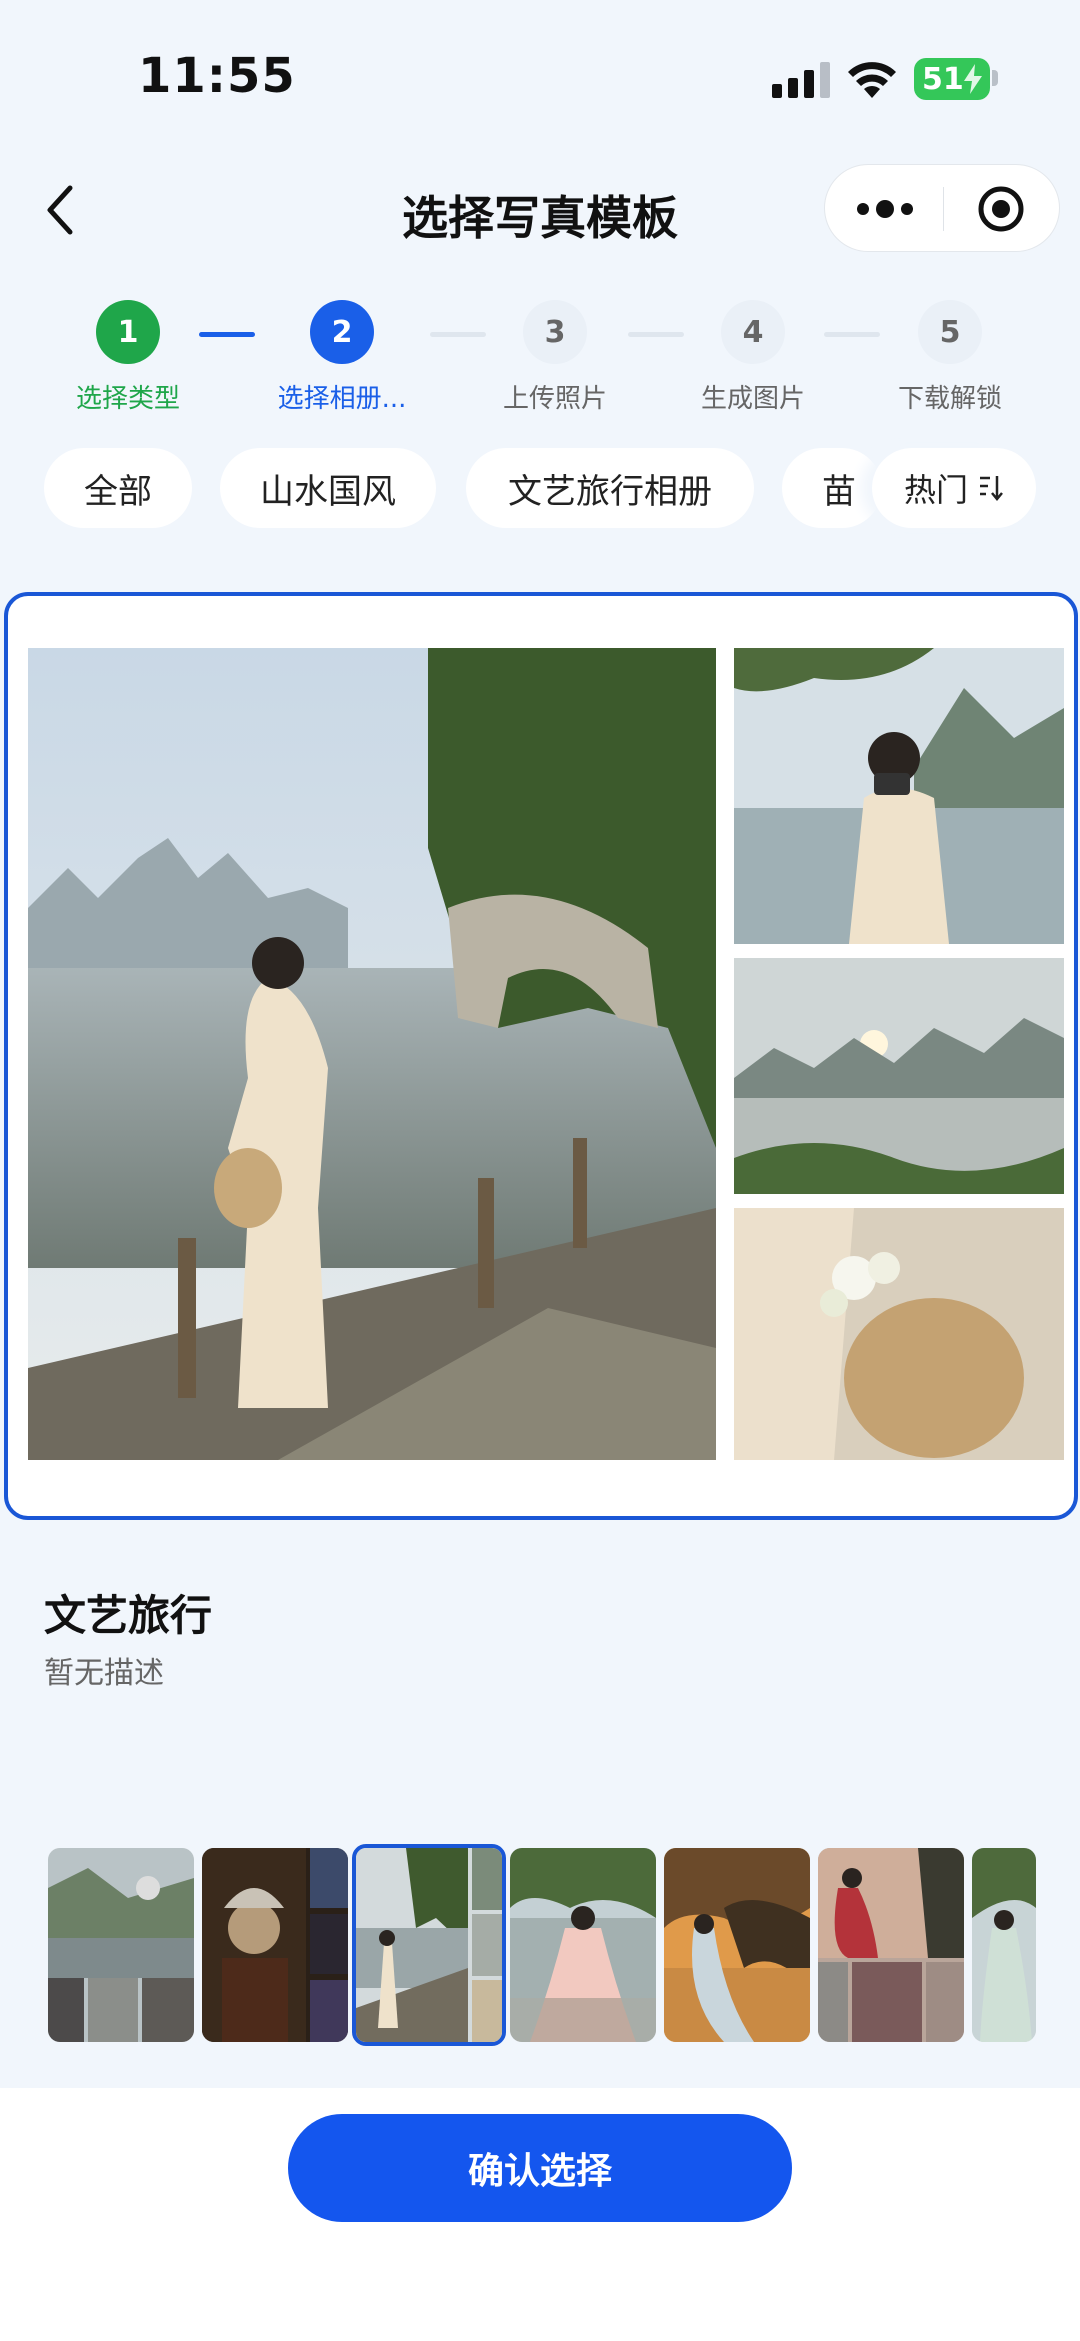 This screenshot has height=2341, width=1080. What do you see at coordinates (899, 796) in the screenshot?
I see `preview-photo-camera` at bounding box center [899, 796].